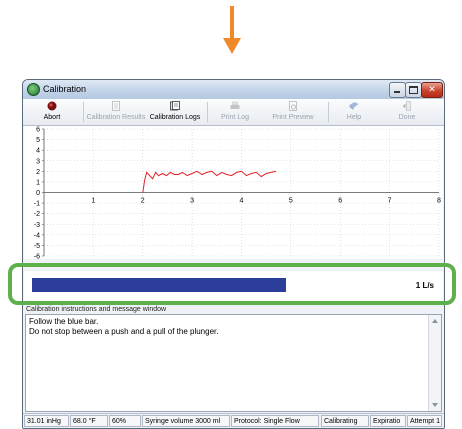 This screenshot has width=462, height=429. What do you see at coordinates (435, 321) in the screenshot?
I see `scroll-up-icon` at bounding box center [435, 321].